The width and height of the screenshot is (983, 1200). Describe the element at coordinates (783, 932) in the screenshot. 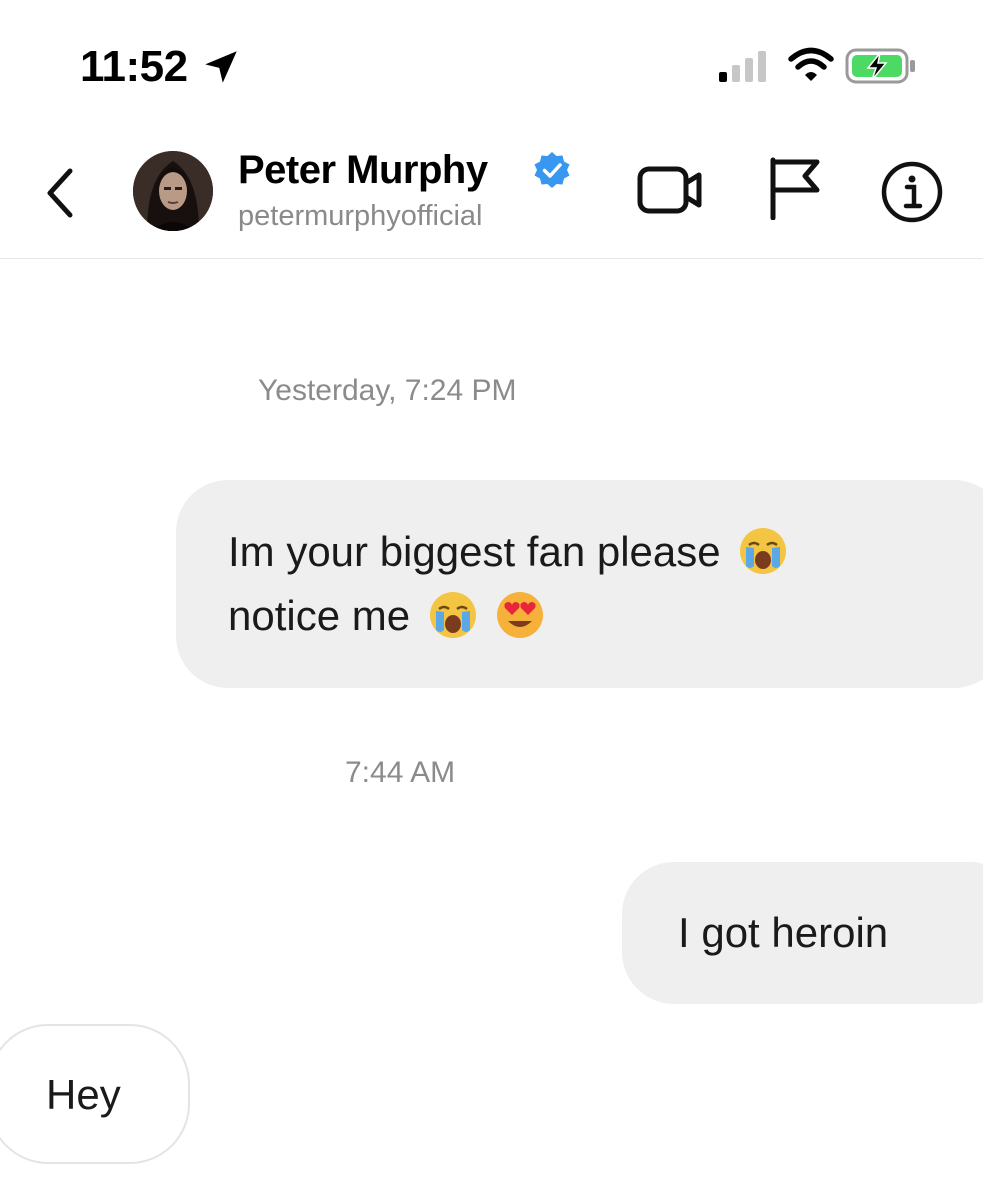

I see `message-text: I got heroin` at that location.